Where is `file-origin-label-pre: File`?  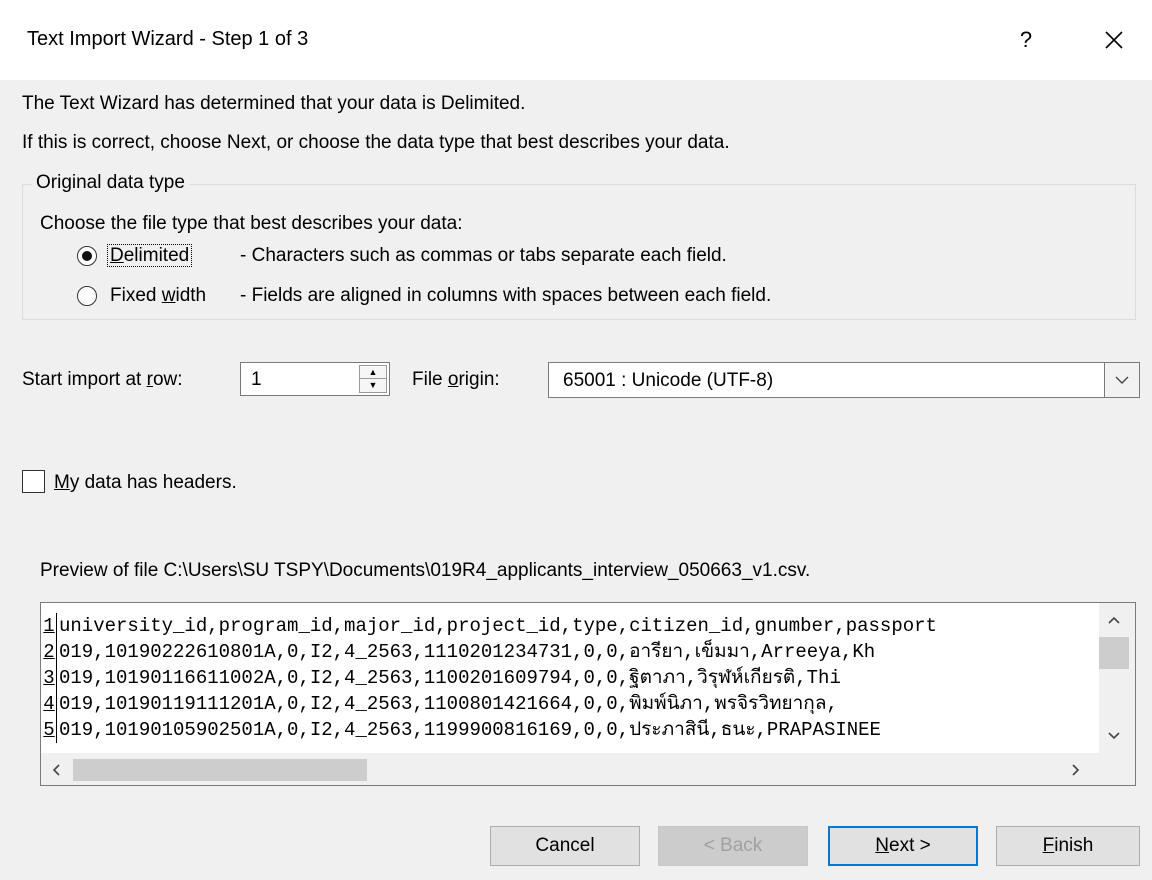
file-origin-label-pre: File is located at coordinates (430, 379).